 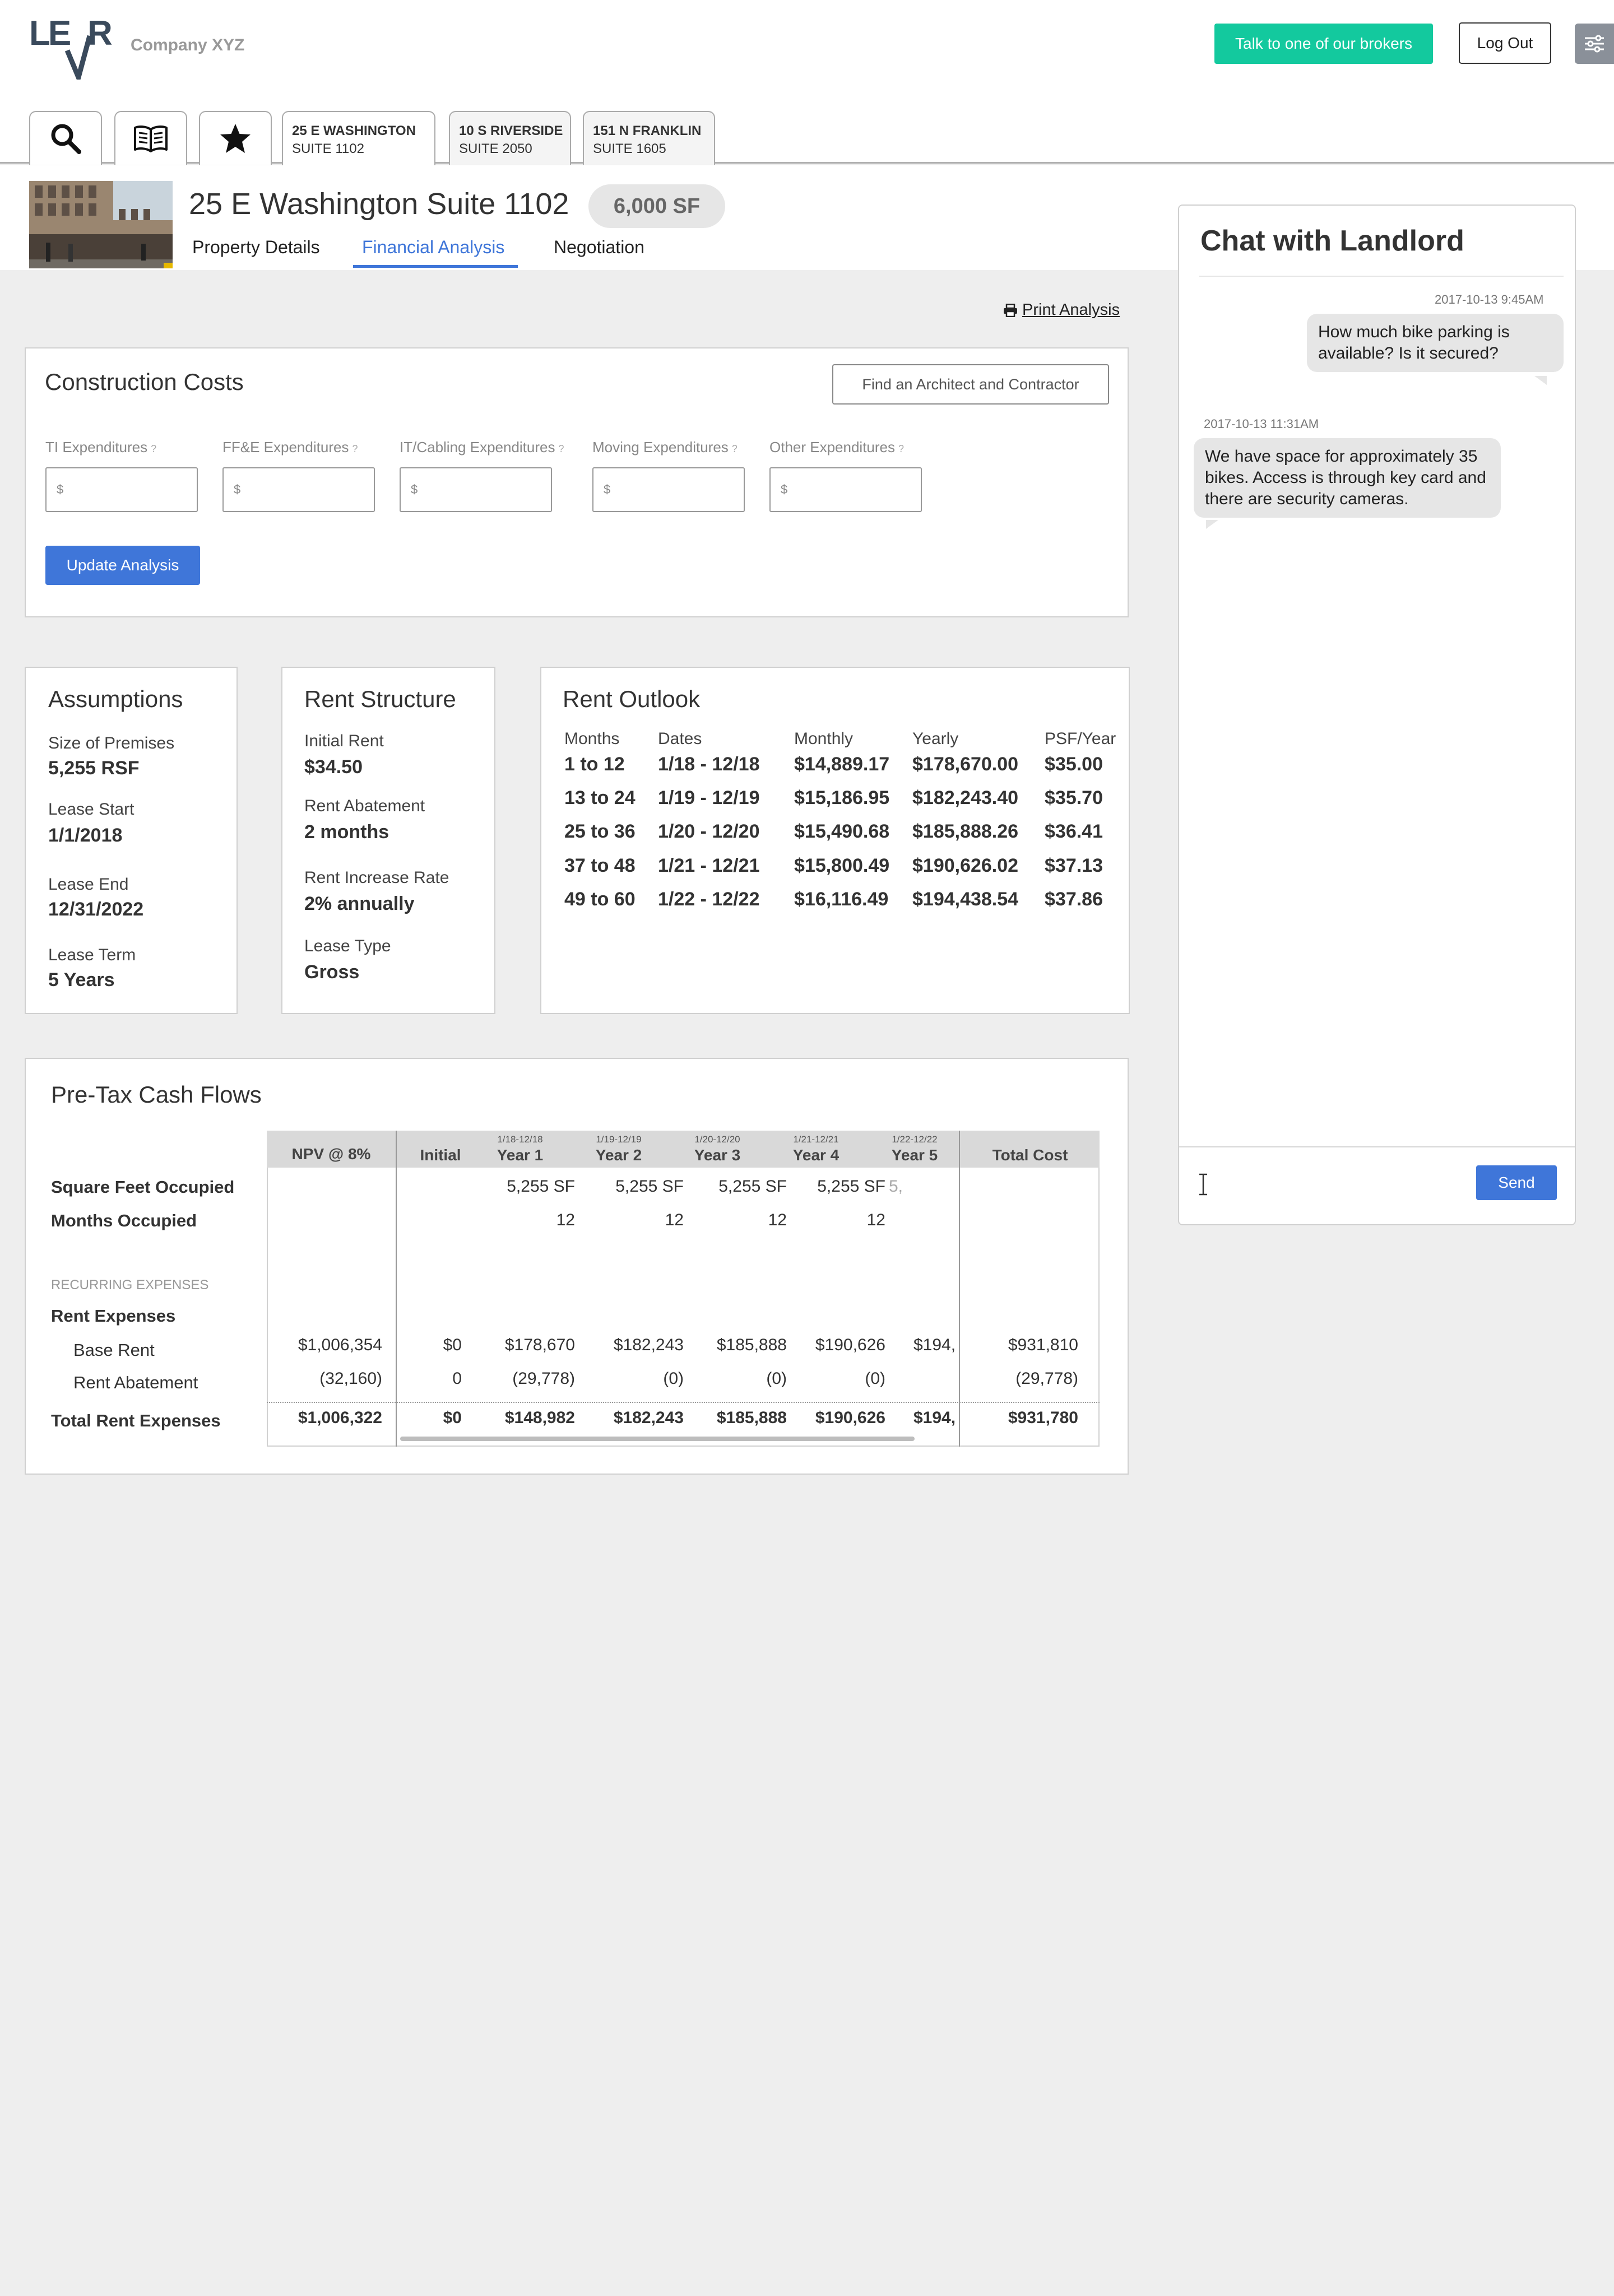 What do you see at coordinates (751, 1418) in the screenshot?
I see `table-cell: $185,888` at bounding box center [751, 1418].